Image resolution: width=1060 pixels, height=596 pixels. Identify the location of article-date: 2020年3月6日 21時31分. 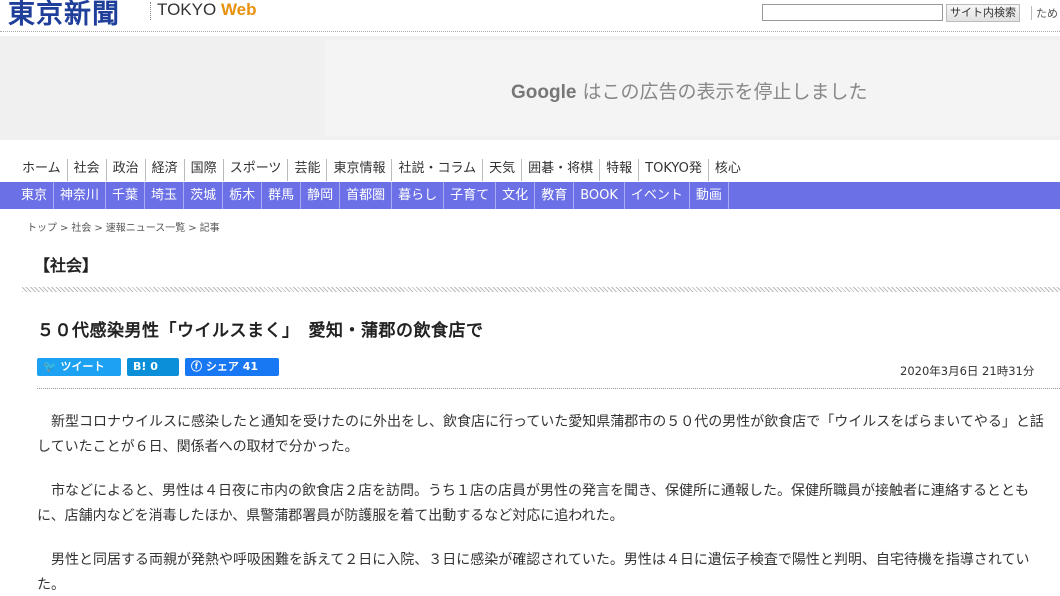
(967, 371).